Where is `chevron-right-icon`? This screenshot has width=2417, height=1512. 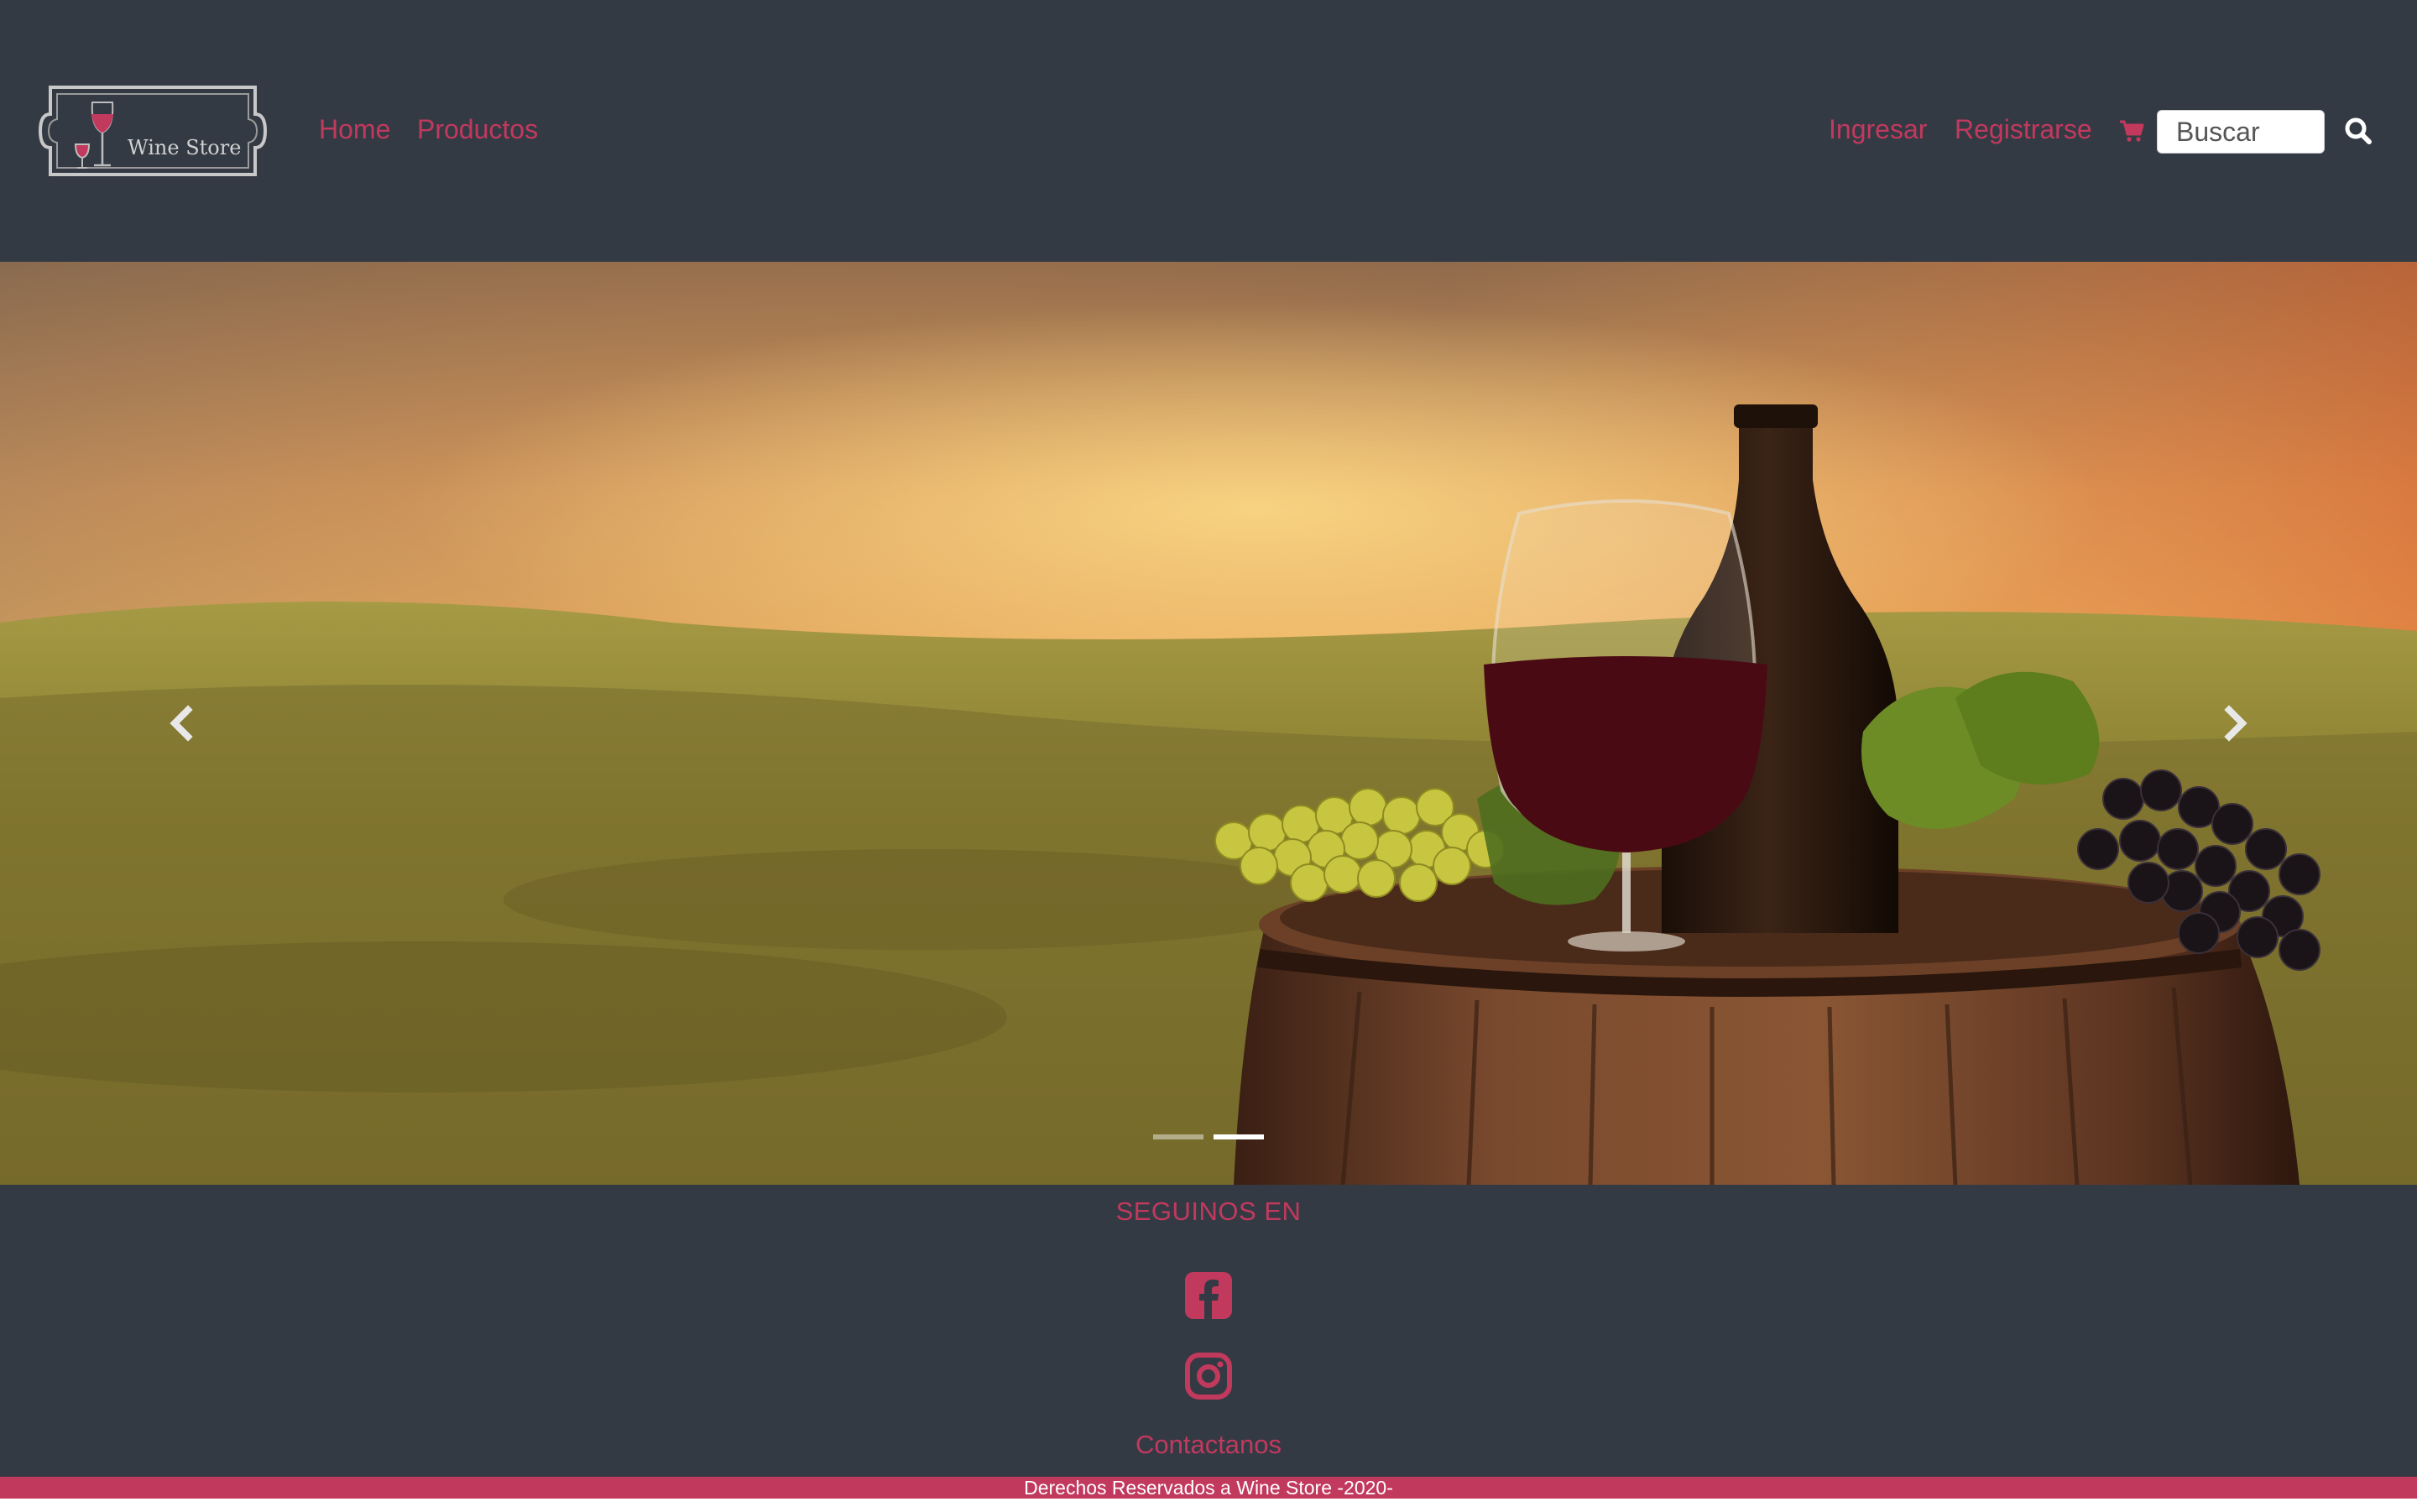
chevron-right-icon is located at coordinates (2235, 723).